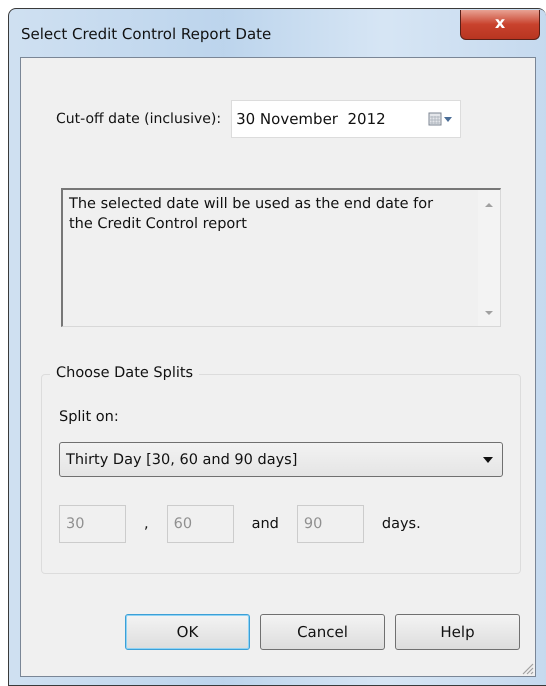 This screenshot has height=686, width=546. I want to click on dialog-button: Help, so click(457, 632).